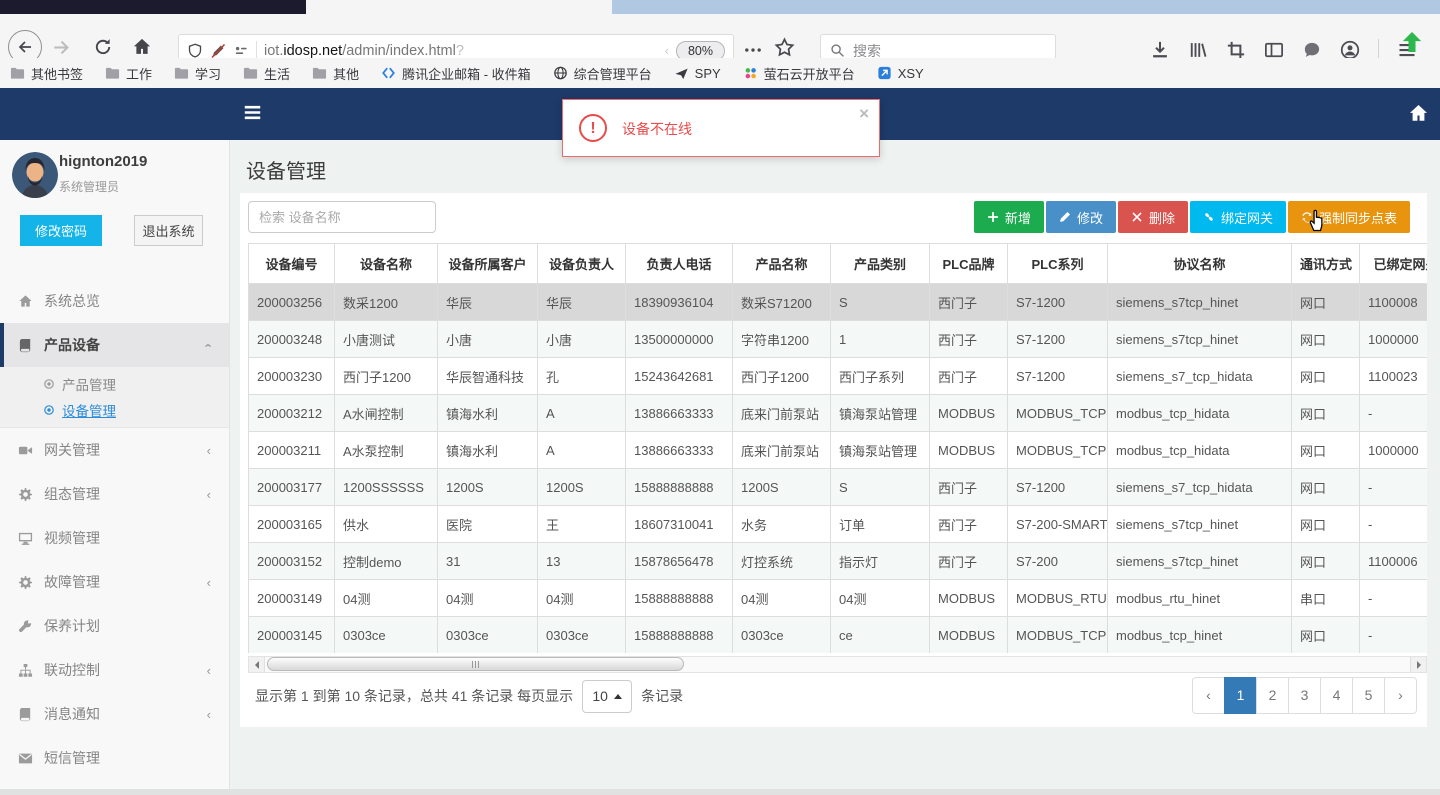  I want to click on sidebar-item-组态管理: 组态管理 ‹, so click(114, 494).